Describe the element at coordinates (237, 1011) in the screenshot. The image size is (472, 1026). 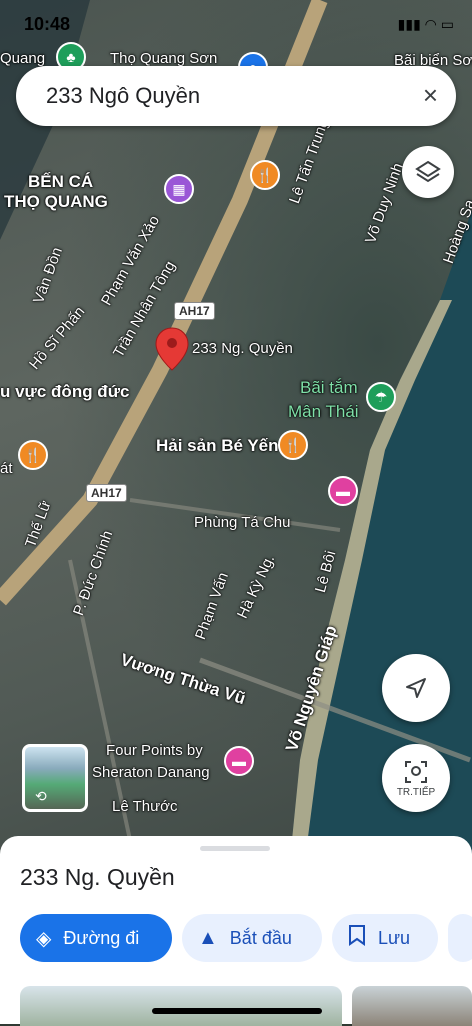
I see `home-indicator` at that location.